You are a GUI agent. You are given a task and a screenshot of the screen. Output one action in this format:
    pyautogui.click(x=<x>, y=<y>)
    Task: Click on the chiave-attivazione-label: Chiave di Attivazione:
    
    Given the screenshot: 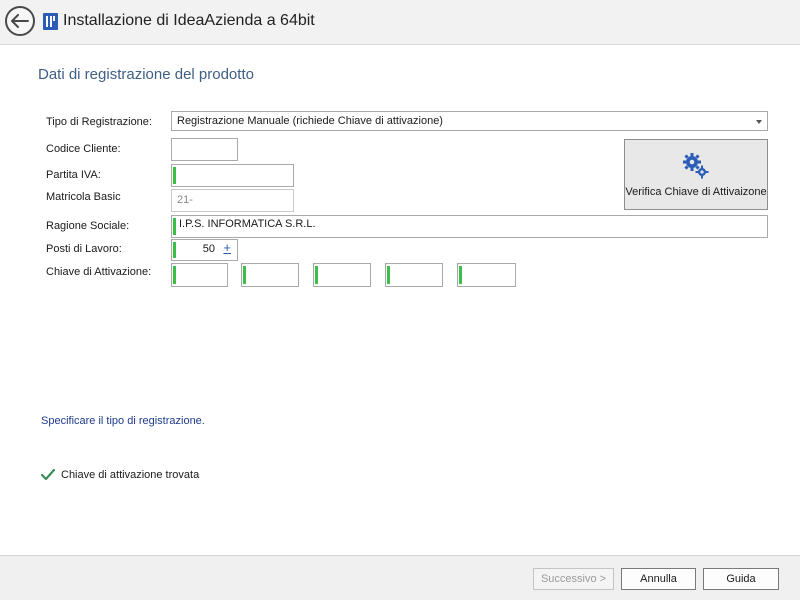 What is the action you would take?
    pyautogui.click(x=99, y=272)
    